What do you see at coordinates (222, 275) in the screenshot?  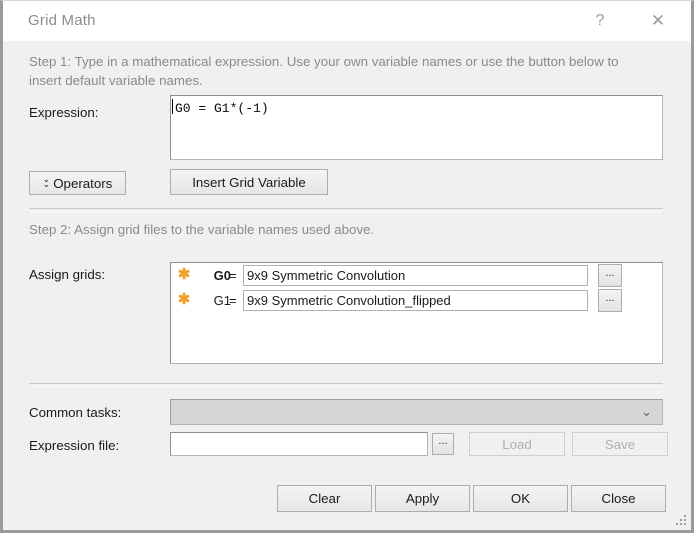 I see `grid-variable-name: G0` at bounding box center [222, 275].